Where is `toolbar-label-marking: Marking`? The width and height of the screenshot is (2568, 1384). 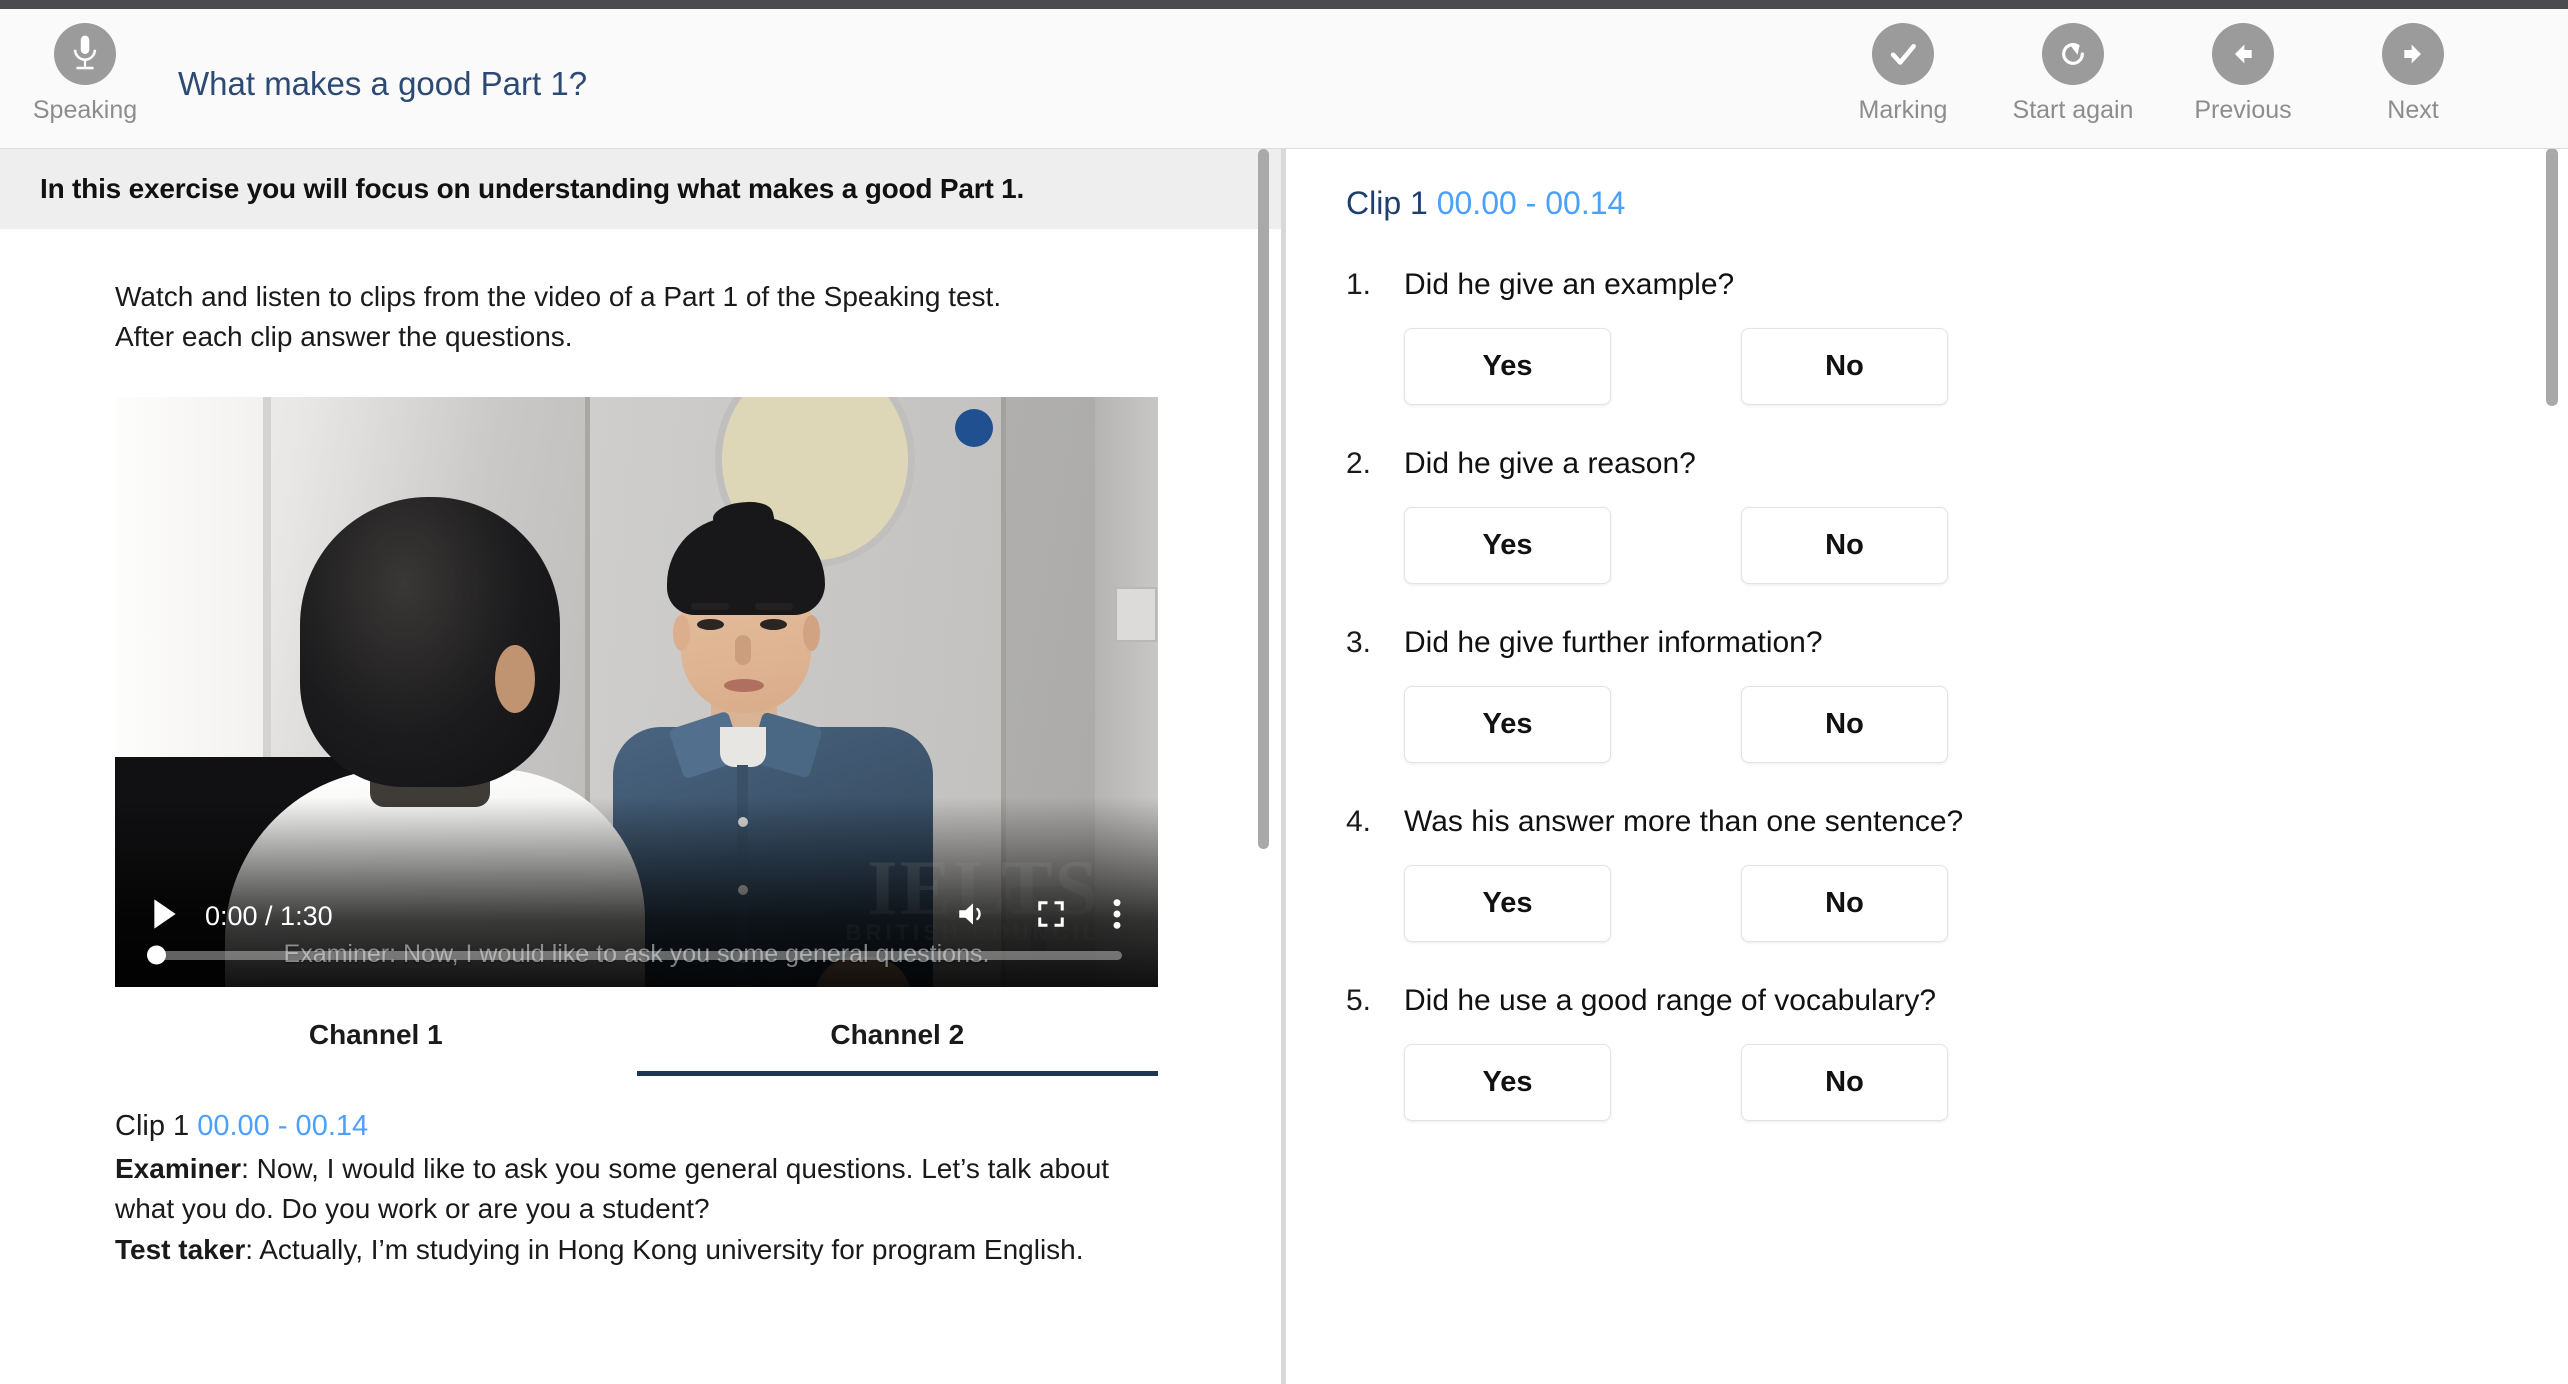
toolbar-label-marking: Marking is located at coordinates (1903, 110).